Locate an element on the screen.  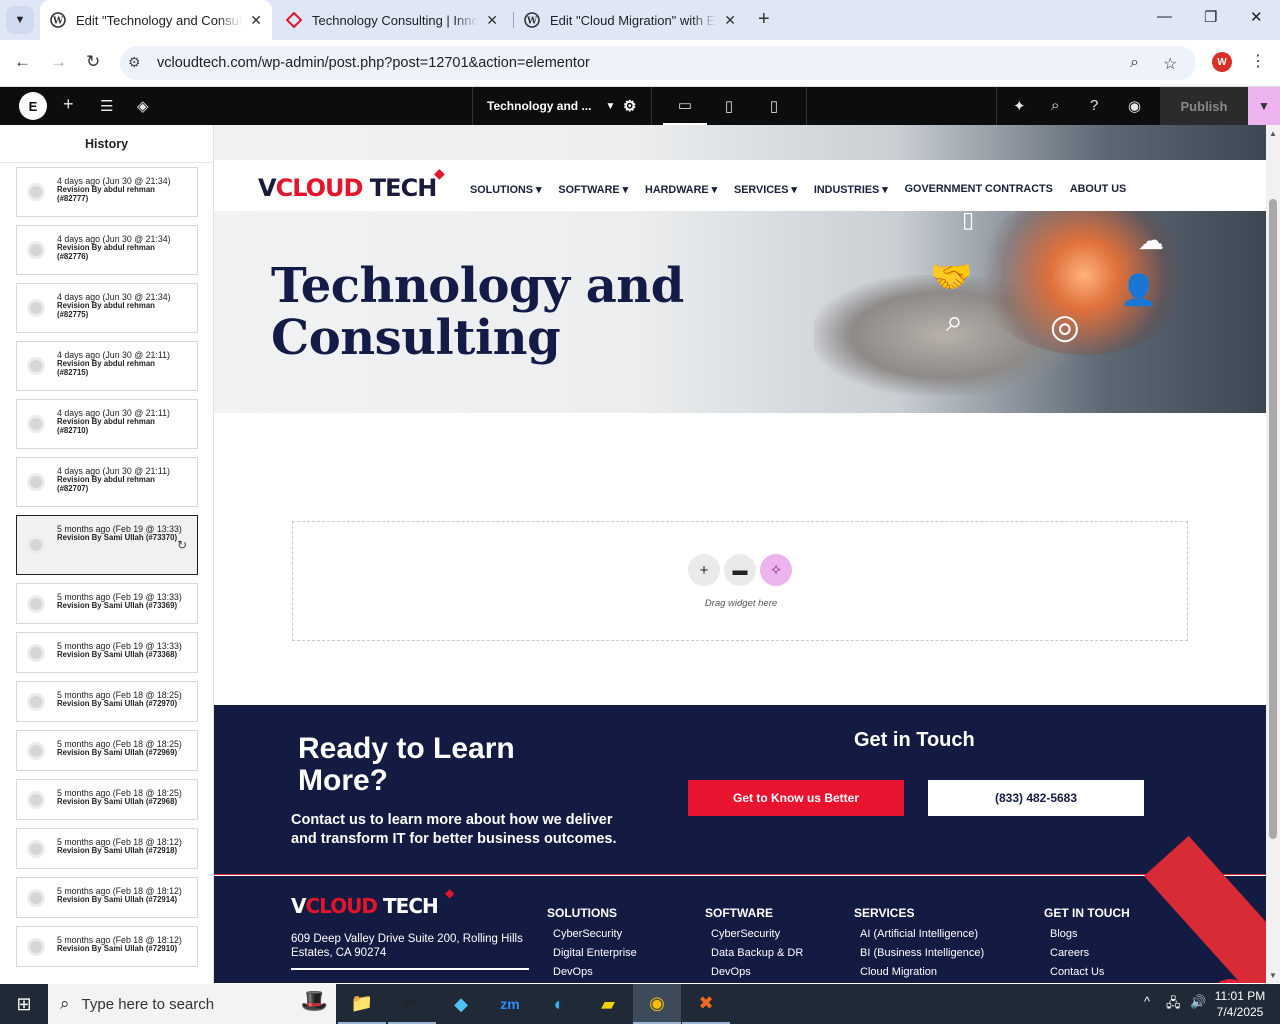
add-section-button: + is located at coordinates (704, 570).